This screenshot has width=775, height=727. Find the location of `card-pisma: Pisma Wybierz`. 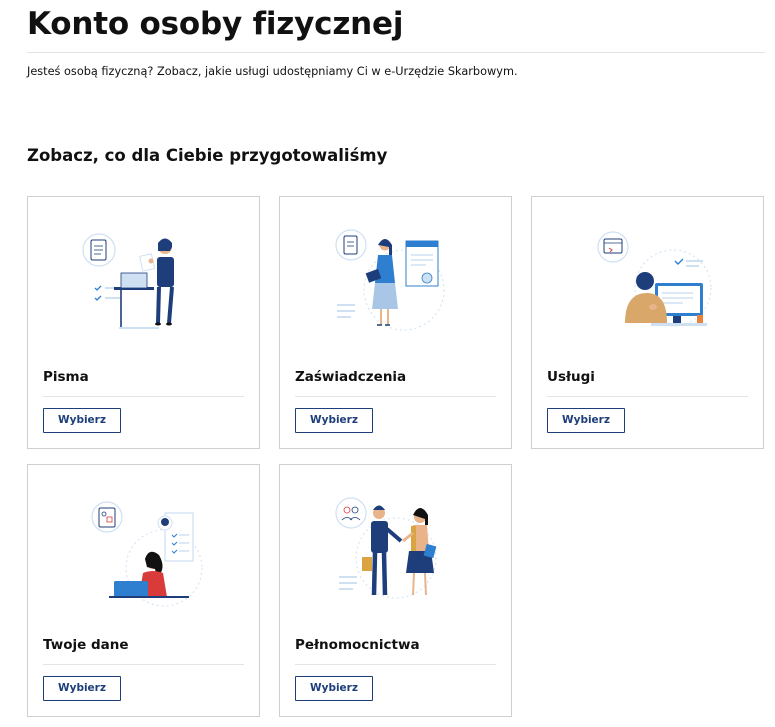

card-pisma: Pisma Wybierz is located at coordinates (143, 322).